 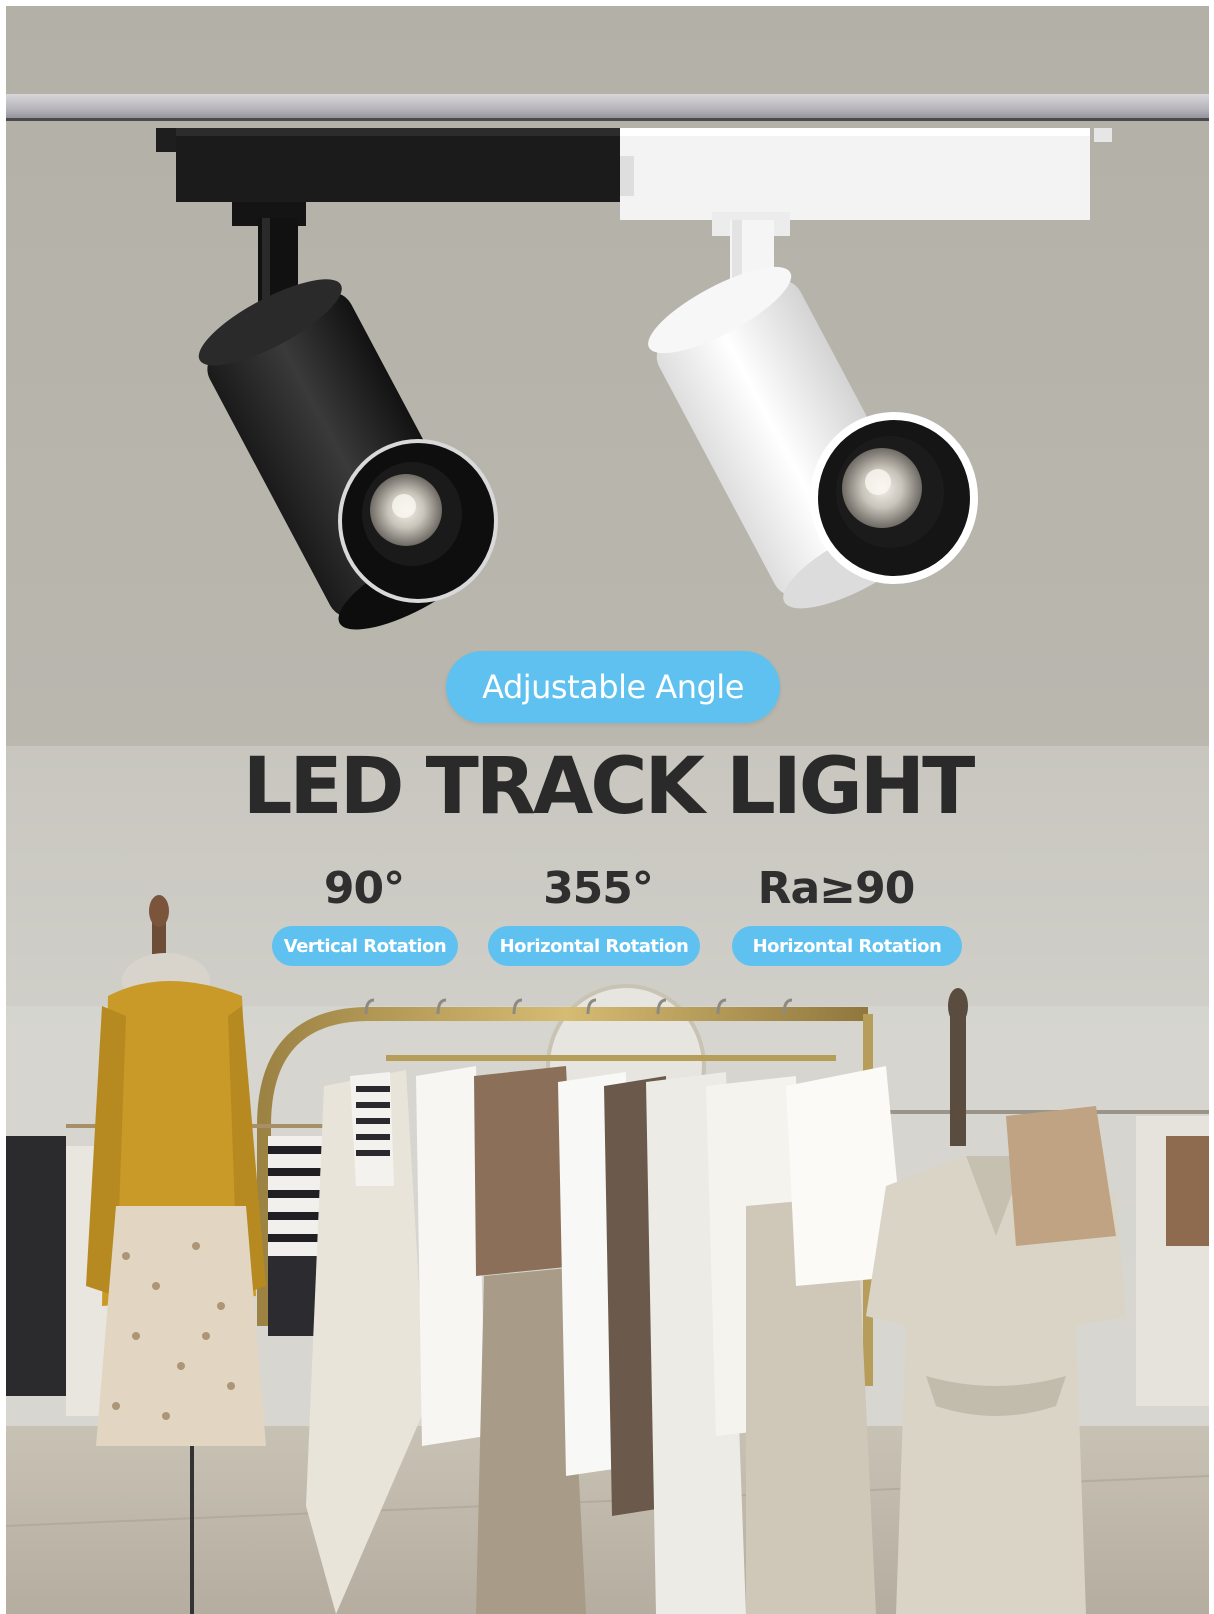 What do you see at coordinates (598, 888) in the screenshot?
I see `horizontal-rotation-value: 355°` at bounding box center [598, 888].